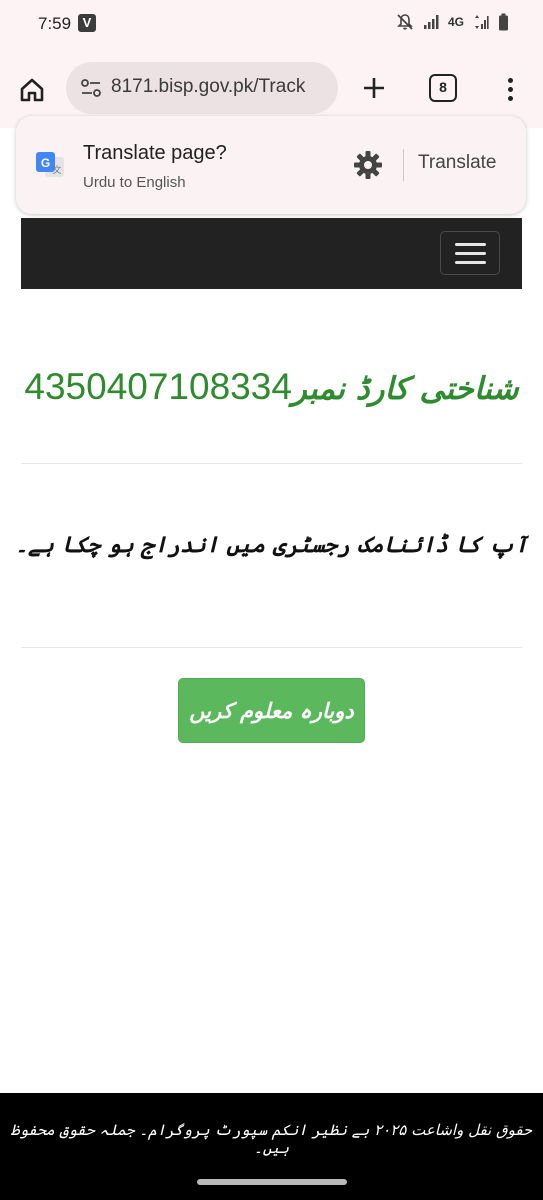 Image resolution: width=543 pixels, height=1200 pixels. I want to click on signal-icon, so click(431, 22).